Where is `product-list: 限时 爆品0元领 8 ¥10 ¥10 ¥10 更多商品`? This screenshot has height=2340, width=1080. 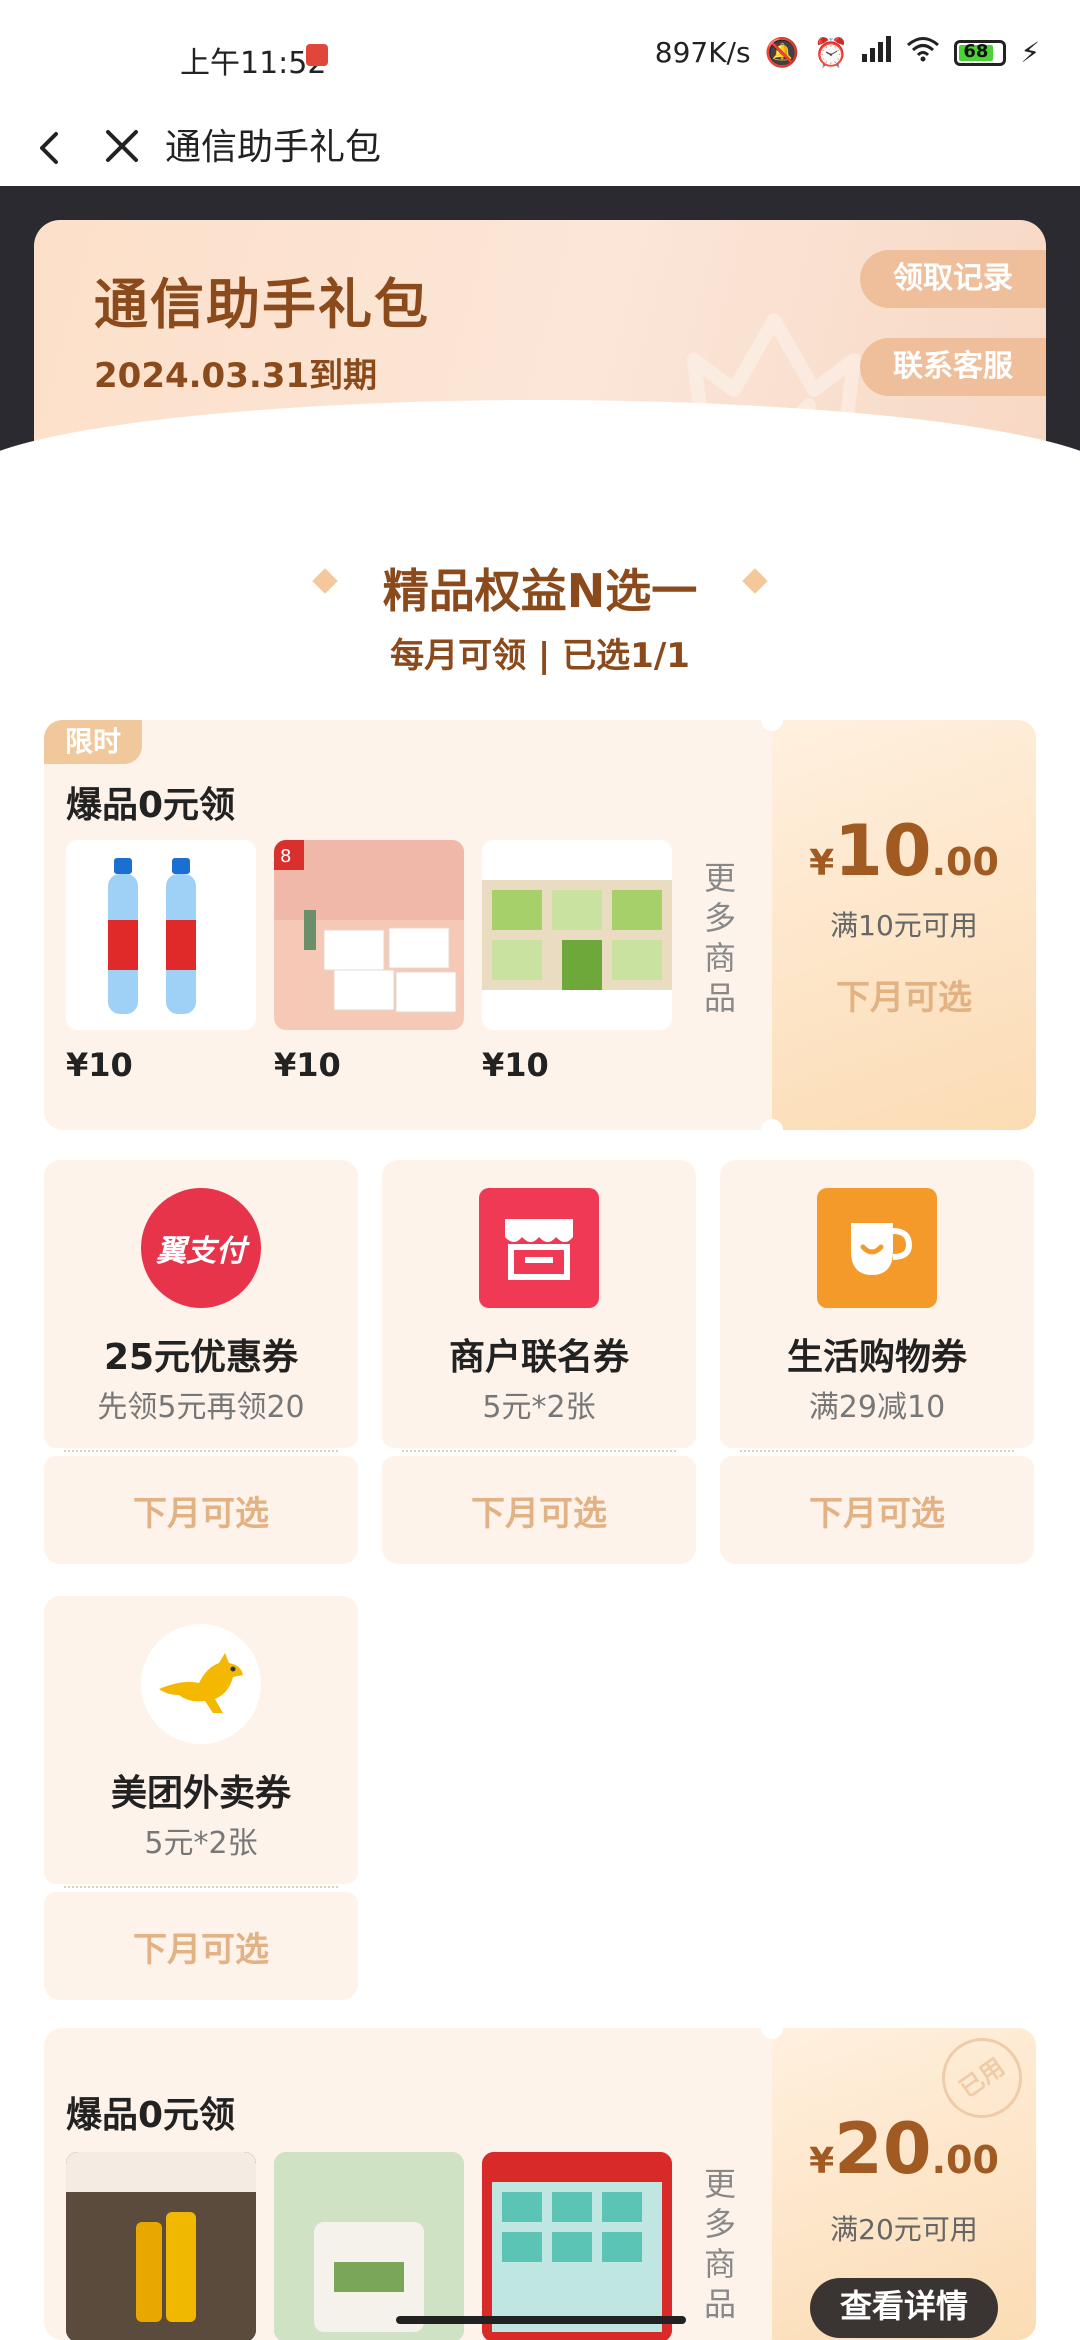 product-list: 限时 爆品0元领 8 ¥10 ¥10 ¥10 更多商品 is located at coordinates (408, 925).